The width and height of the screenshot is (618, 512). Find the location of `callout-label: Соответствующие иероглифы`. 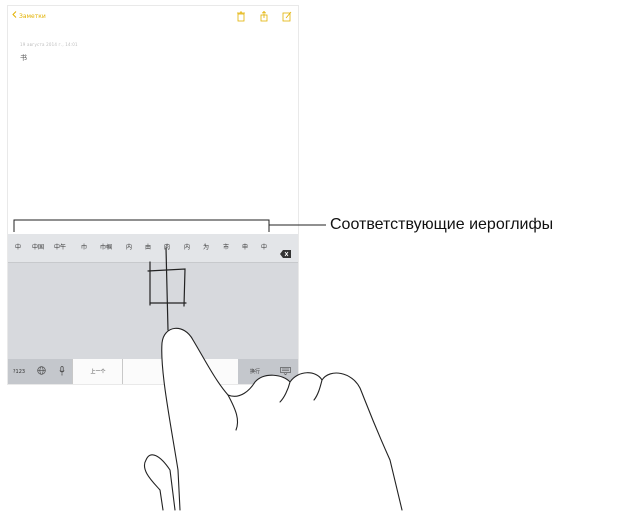

callout-label: Соответствующие иероглифы is located at coordinates (442, 224).